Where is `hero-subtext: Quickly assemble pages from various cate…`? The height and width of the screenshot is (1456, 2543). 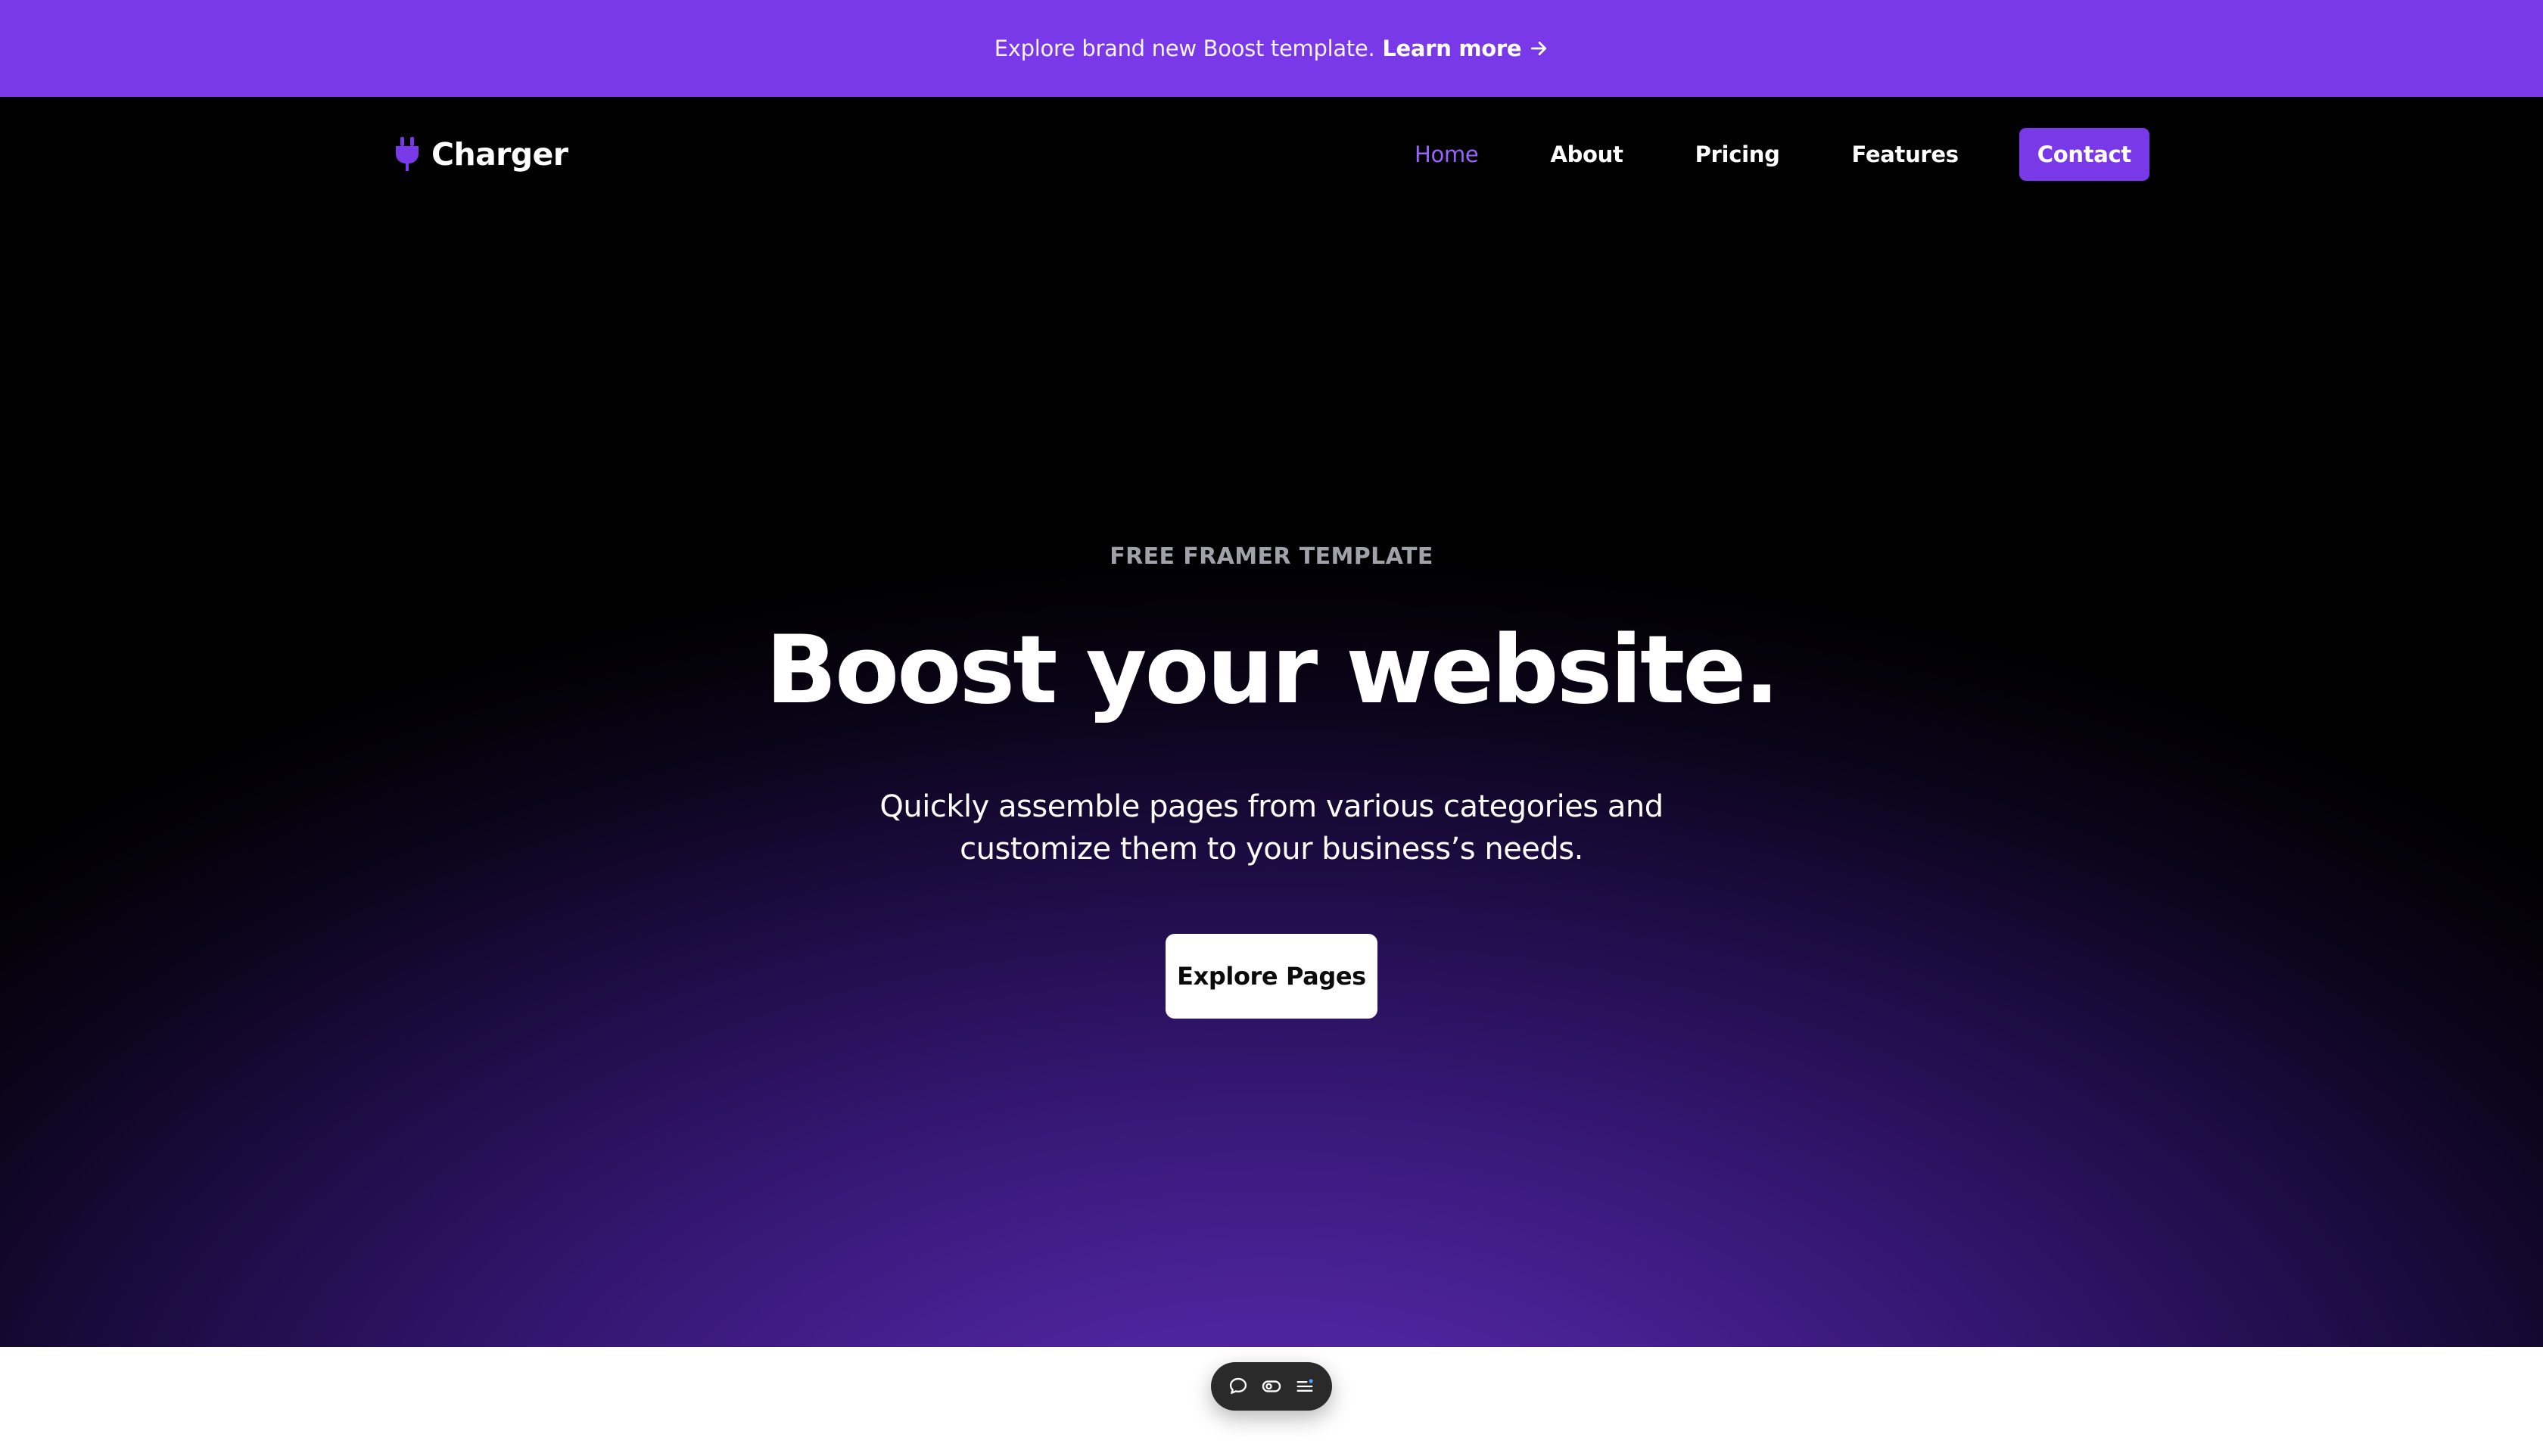 hero-subtext: Quickly assemble pages from various cate… is located at coordinates (1271, 828).